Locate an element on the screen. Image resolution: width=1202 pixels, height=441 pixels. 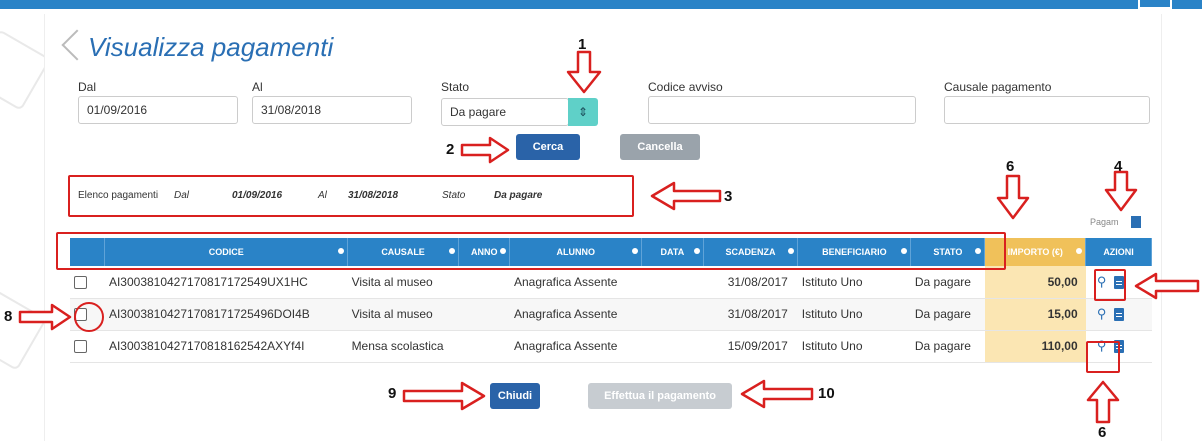
codice-avviso-field is located at coordinates (782, 110).